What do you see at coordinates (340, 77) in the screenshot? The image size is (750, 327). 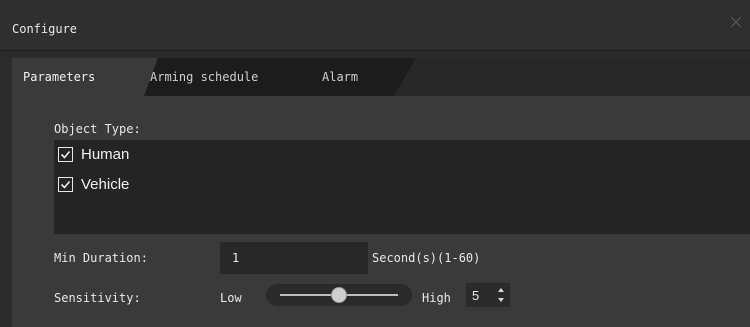 I see `tab-alarm-label: Alarm` at bounding box center [340, 77].